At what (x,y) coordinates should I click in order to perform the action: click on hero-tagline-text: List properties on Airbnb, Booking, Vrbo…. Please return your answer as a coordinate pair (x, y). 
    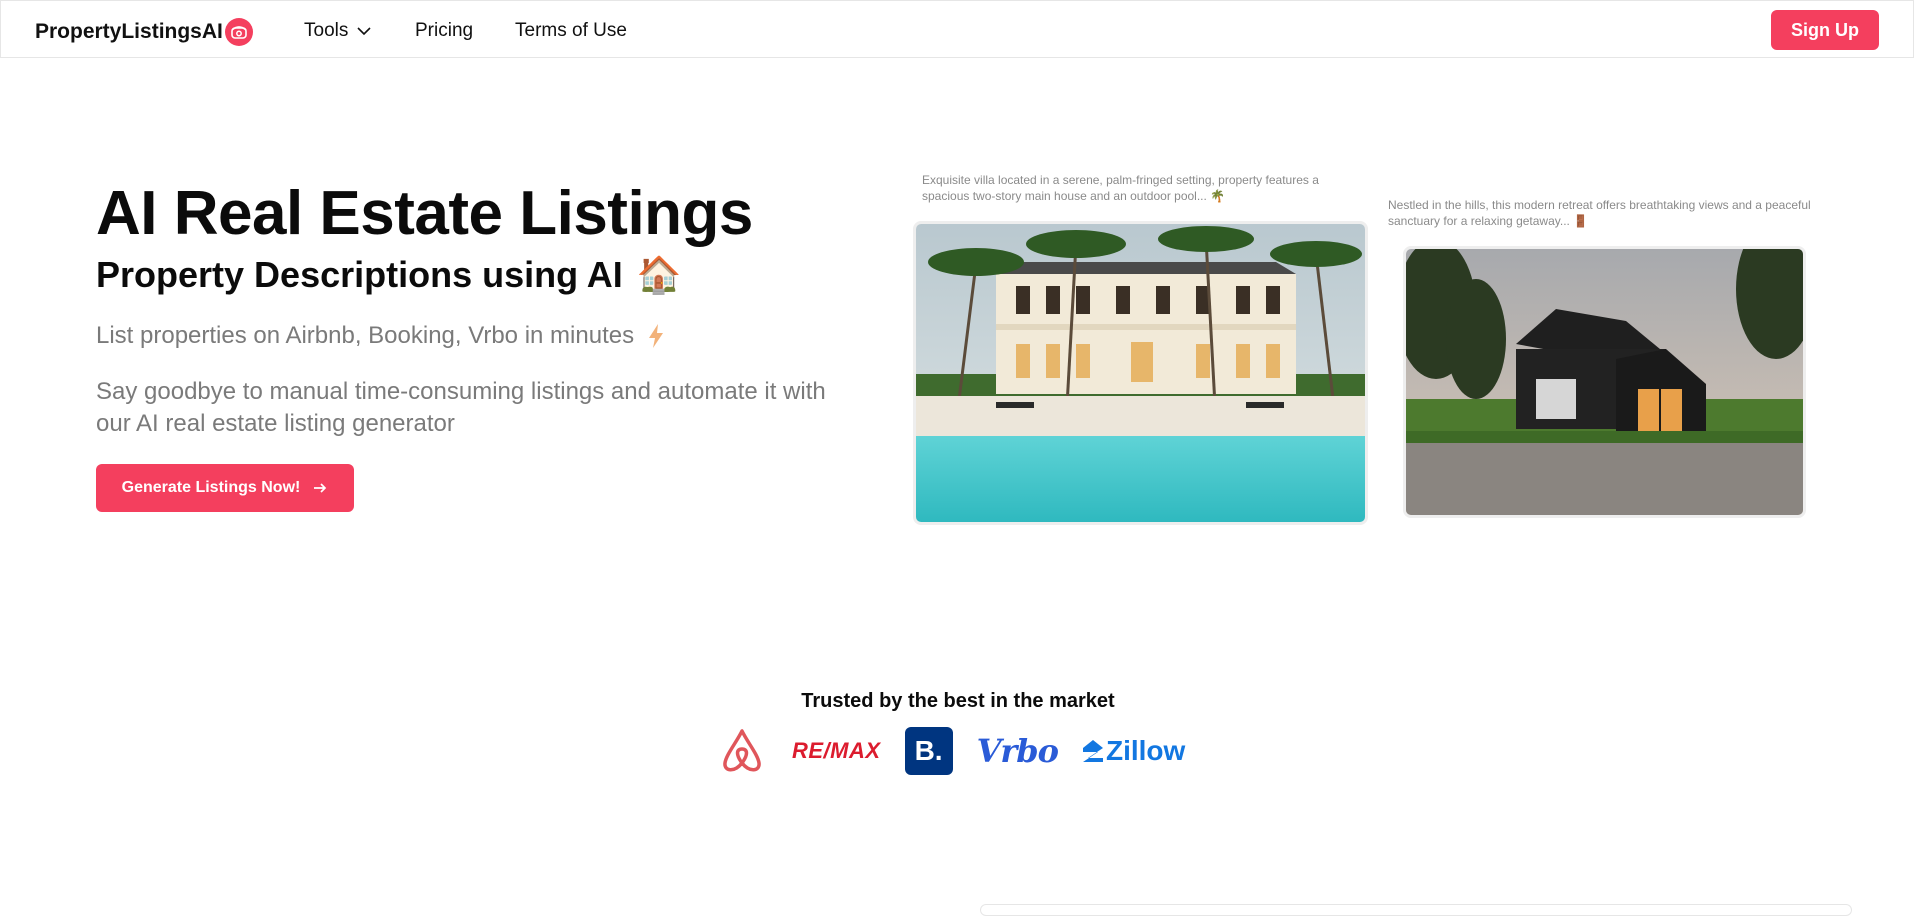
    Looking at the image, I should click on (365, 335).